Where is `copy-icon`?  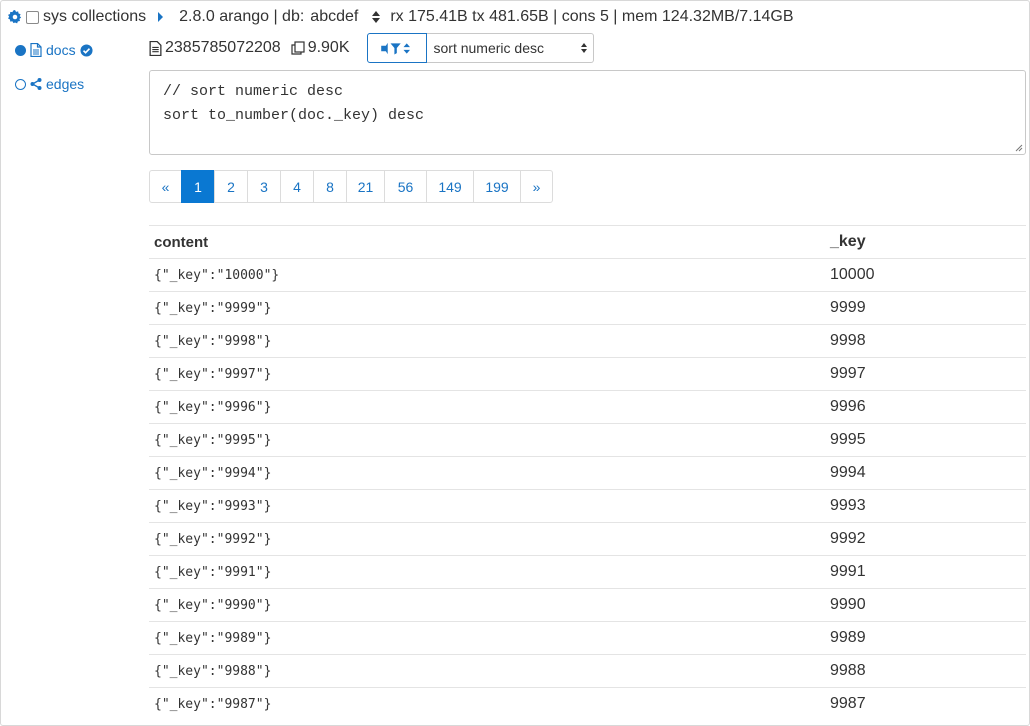
copy-icon is located at coordinates (298, 48).